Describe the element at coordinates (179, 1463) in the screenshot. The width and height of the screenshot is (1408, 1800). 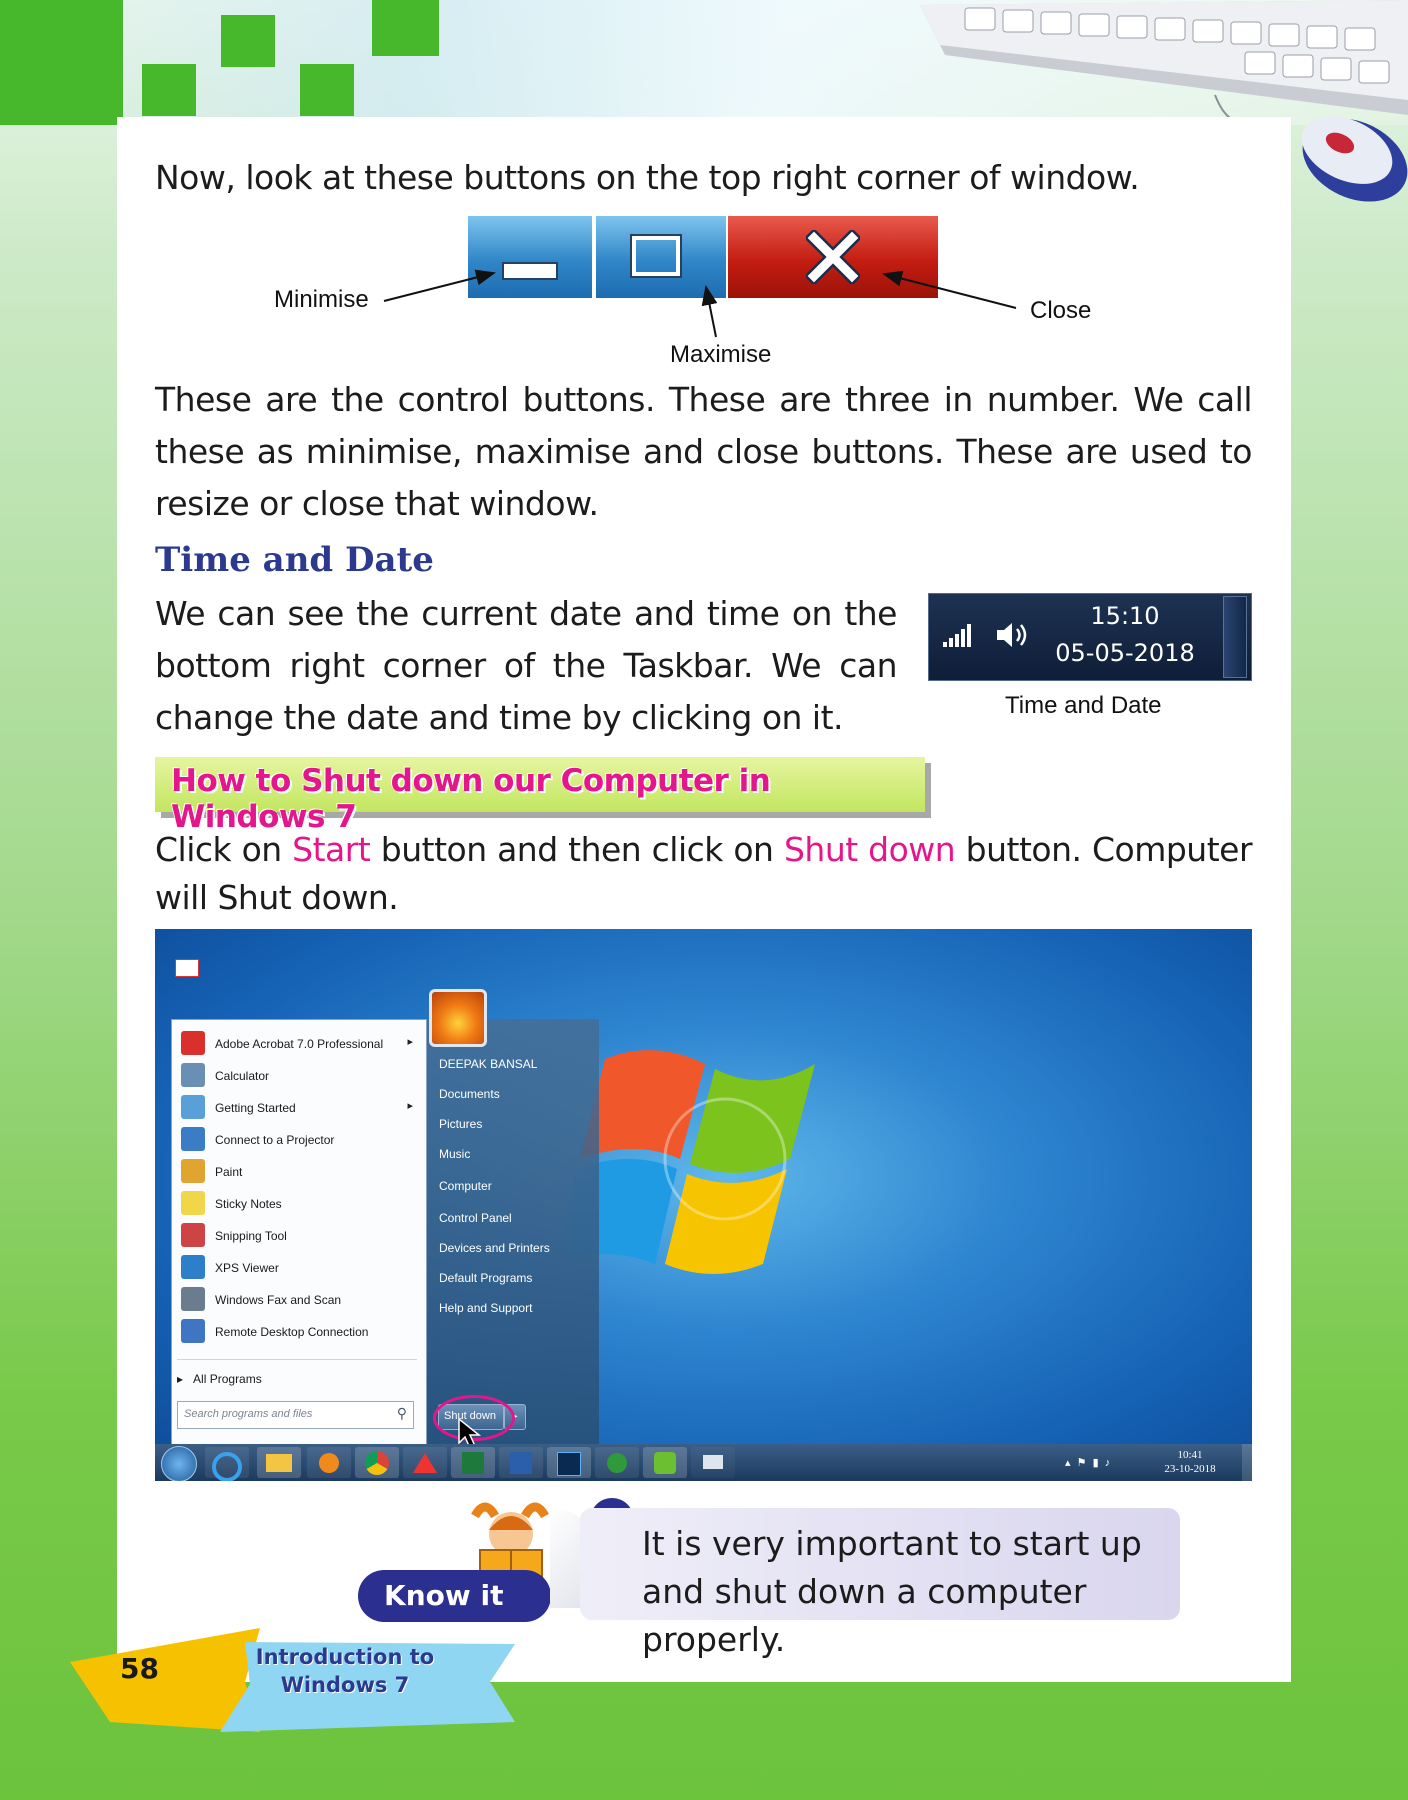
I see `start-button` at that location.